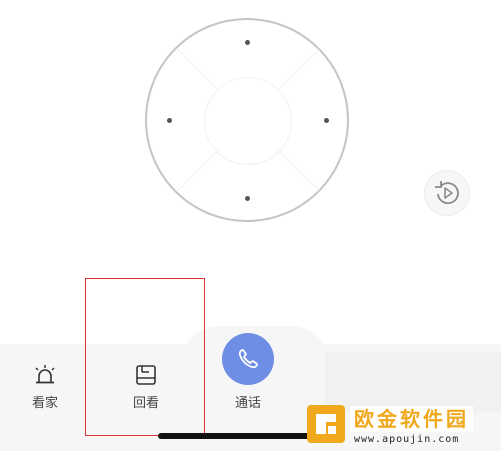  What do you see at coordinates (411, 419) in the screenshot?
I see `watermark-title: 欧金软件园` at bounding box center [411, 419].